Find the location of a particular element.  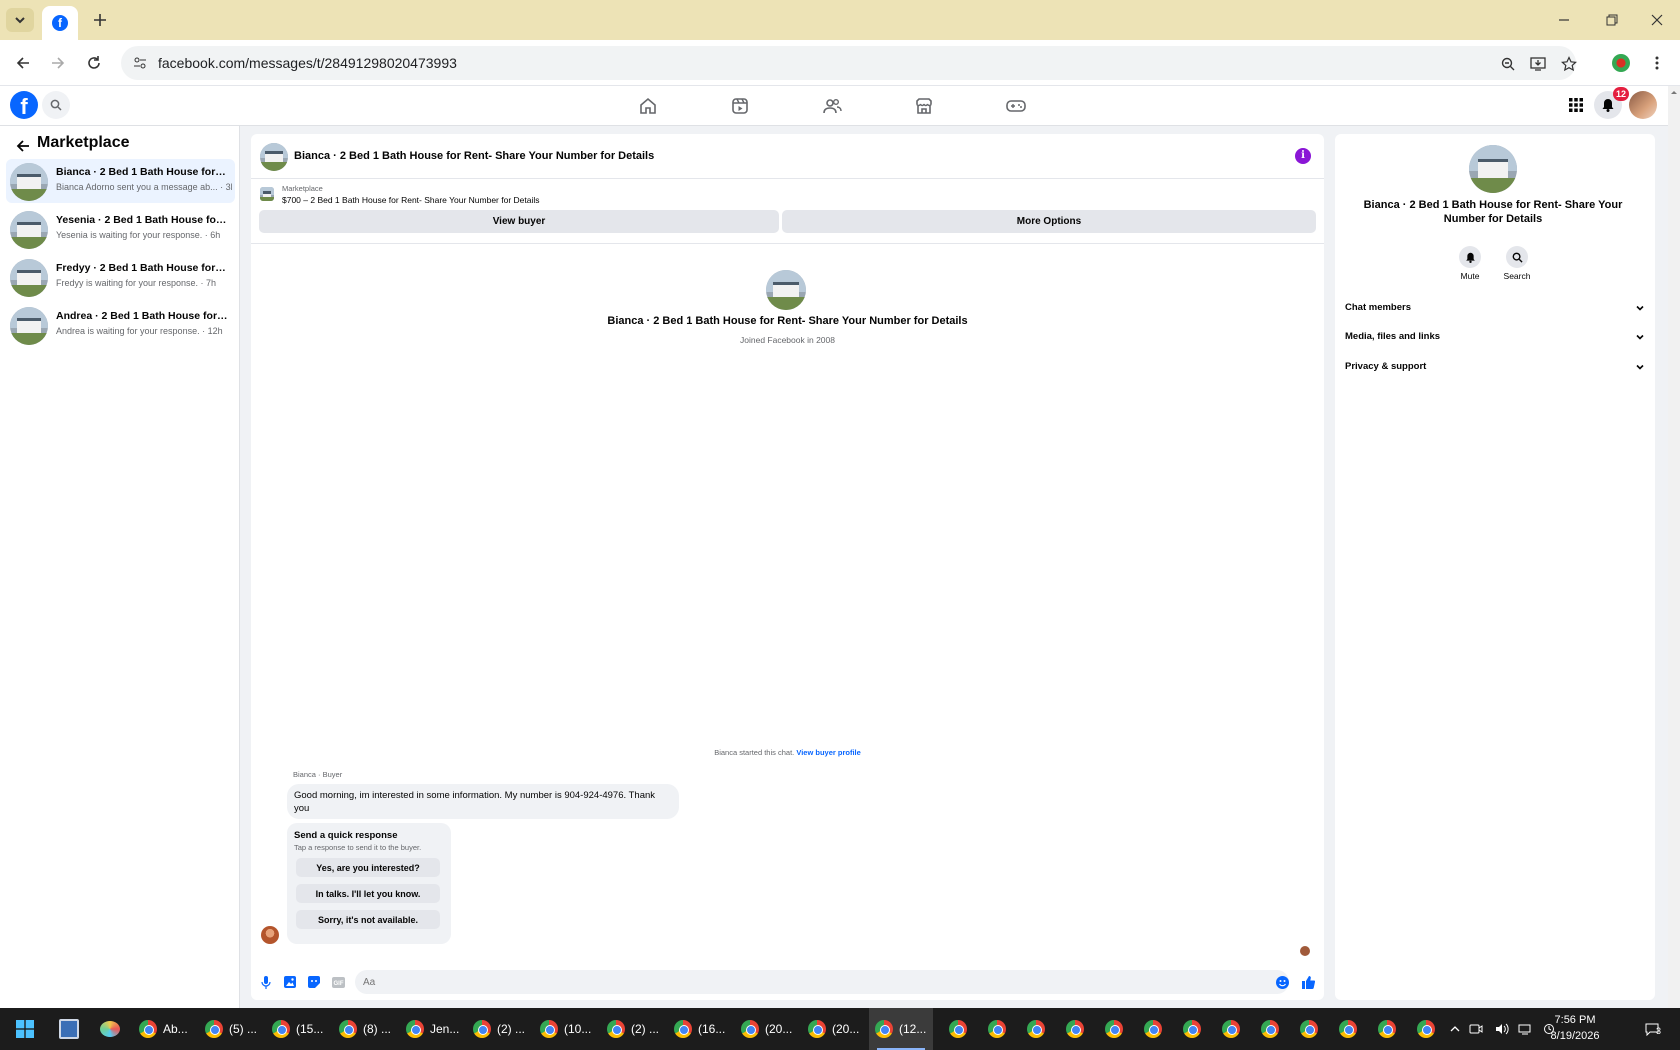

emoji-button is located at coordinates (1282, 982).